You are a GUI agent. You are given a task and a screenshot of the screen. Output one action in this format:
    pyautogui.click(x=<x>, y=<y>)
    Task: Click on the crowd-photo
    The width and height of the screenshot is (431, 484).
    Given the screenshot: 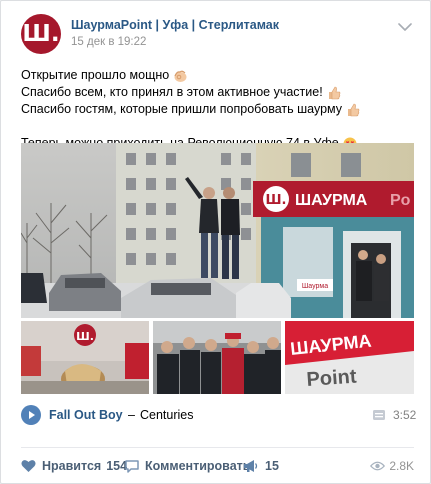 What is the action you would take?
    pyautogui.click(x=217, y=357)
    